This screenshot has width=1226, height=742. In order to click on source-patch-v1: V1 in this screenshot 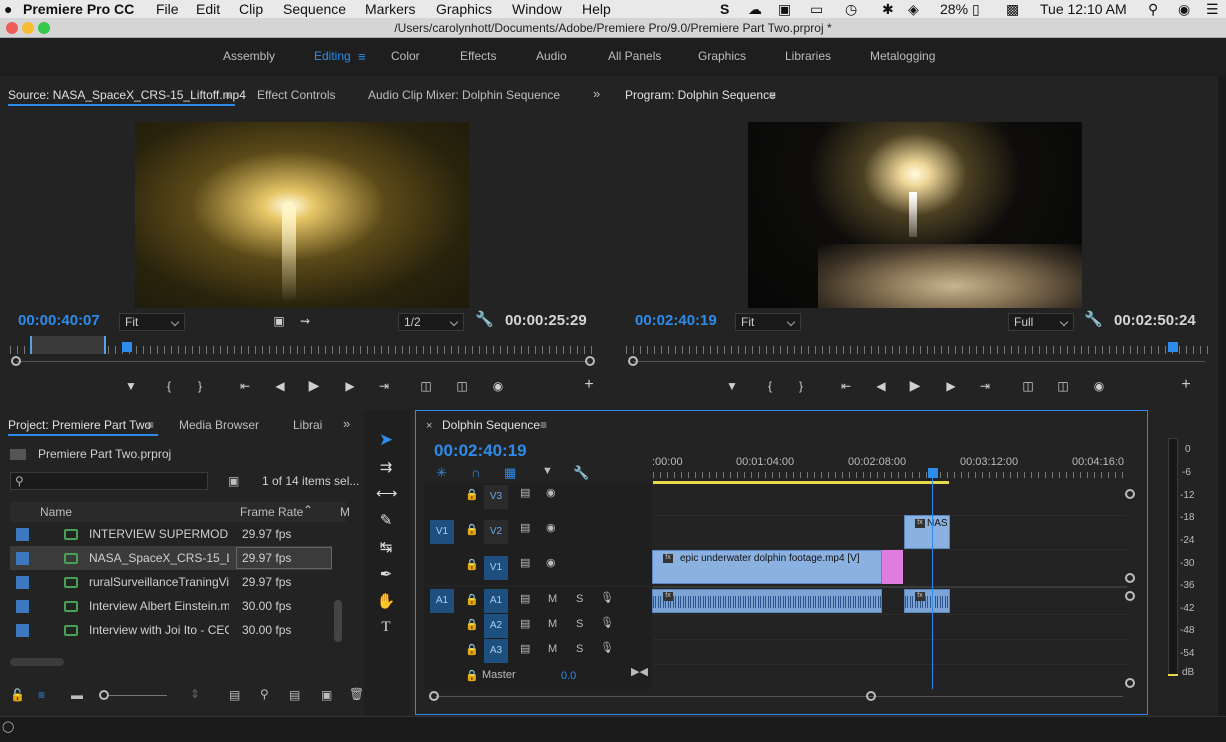, I will do `click(442, 532)`.